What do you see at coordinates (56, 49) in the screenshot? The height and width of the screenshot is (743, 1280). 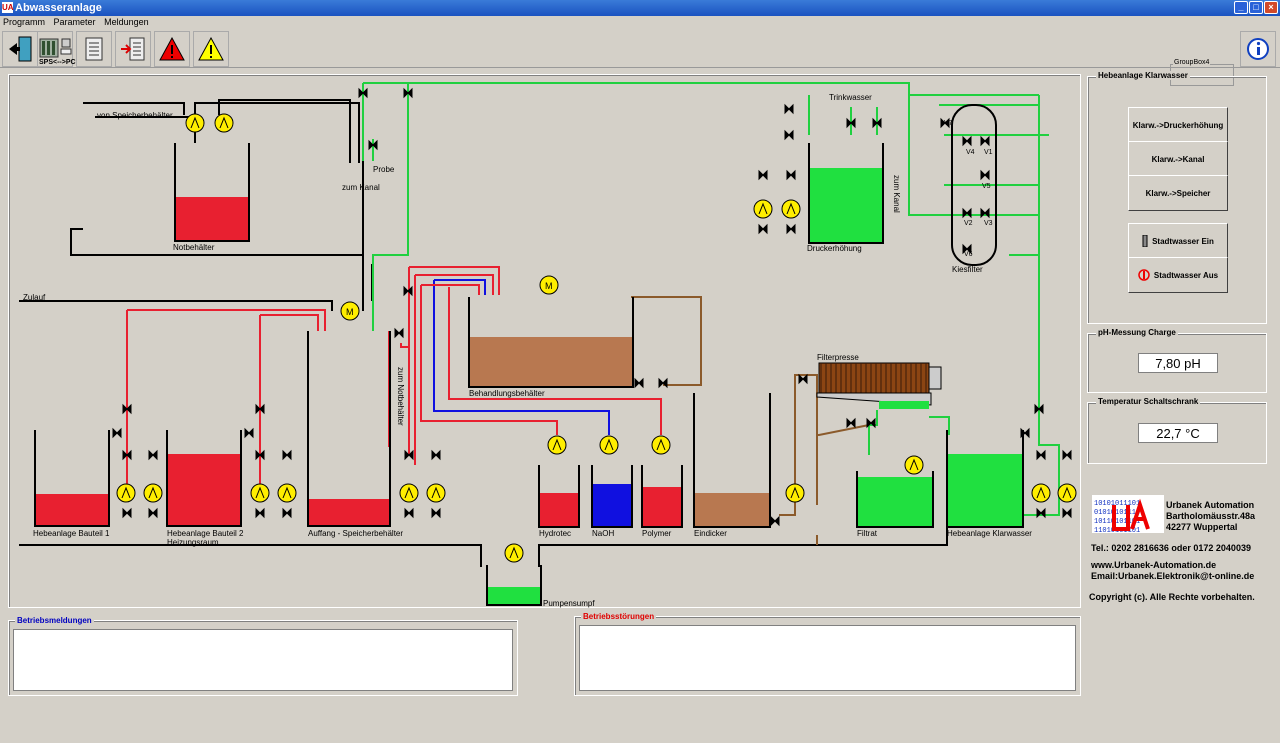 I see `sps-pc-button: SPS<-->PC` at bounding box center [56, 49].